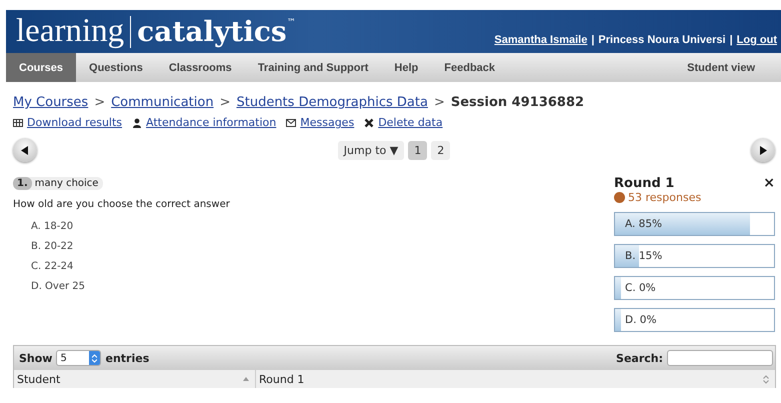 The image size is (781, 403). I want to click on session-title: Session 49136882, so click(517, 102).